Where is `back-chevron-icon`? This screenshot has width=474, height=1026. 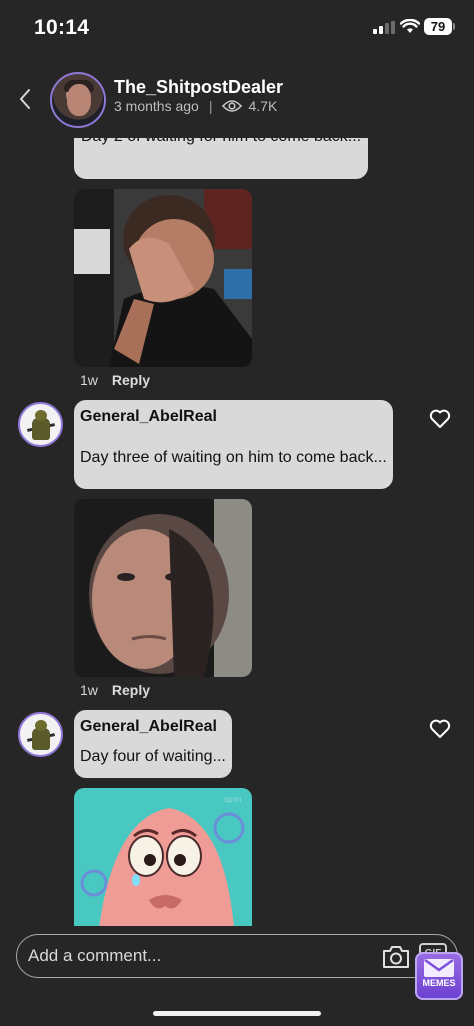
back-chevron-icon is located at coordinates (25, 99).